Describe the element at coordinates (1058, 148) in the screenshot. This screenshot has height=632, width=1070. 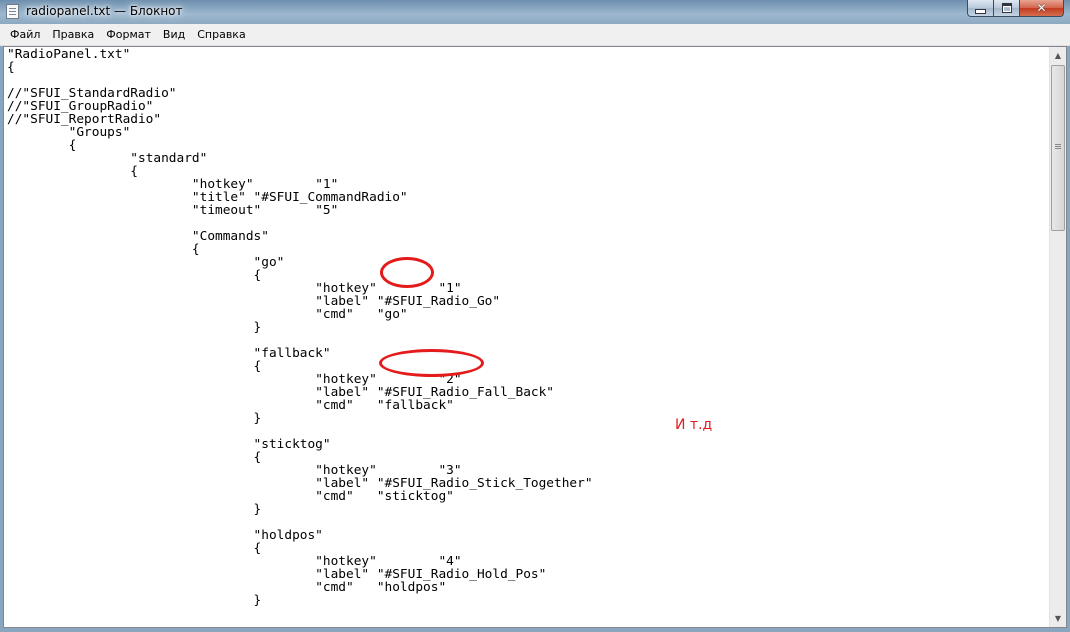
I see `scroll-thumb` at that location.